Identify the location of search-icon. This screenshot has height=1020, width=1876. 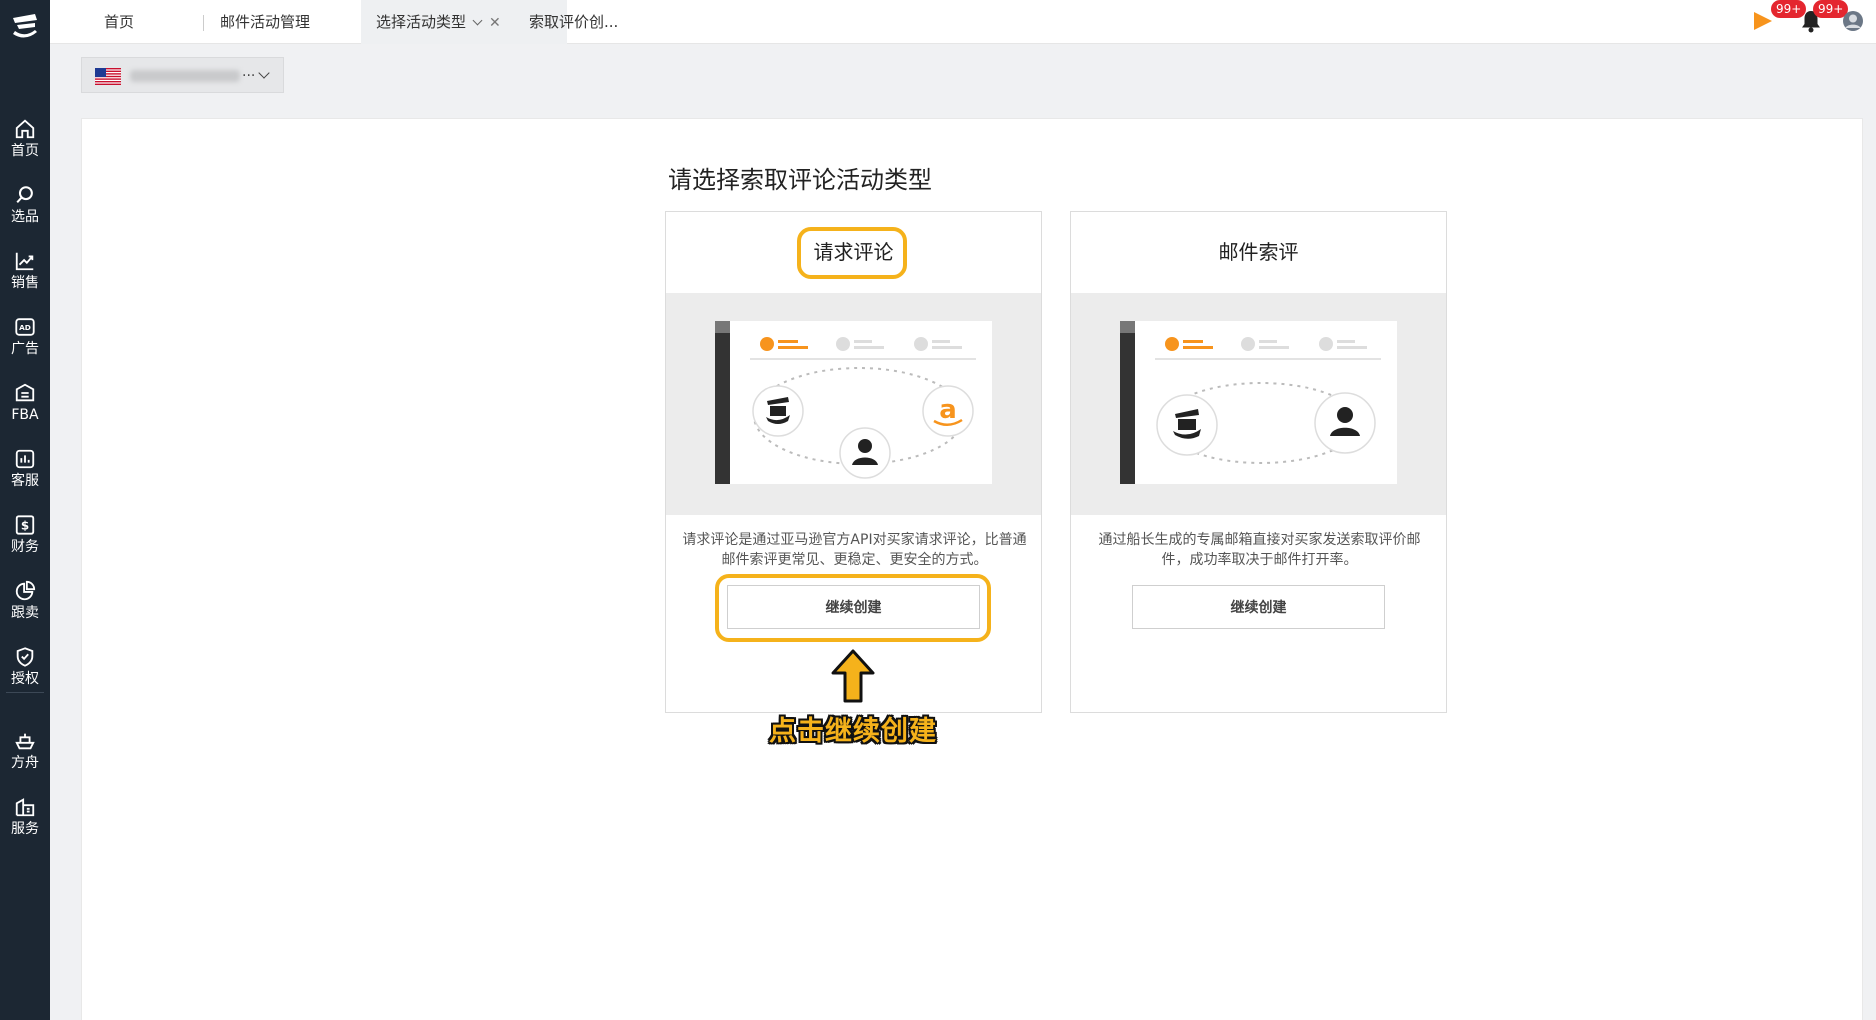
(24, 195).